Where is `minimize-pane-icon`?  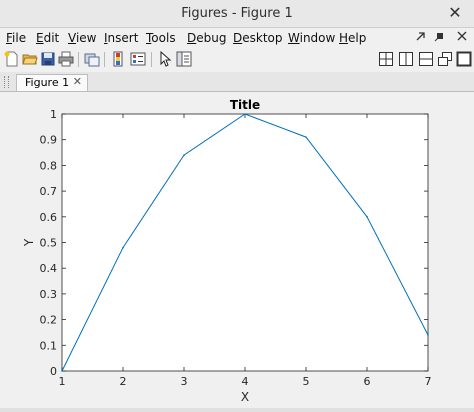 minimize-pane-icon is located at coordinates (440, 37).